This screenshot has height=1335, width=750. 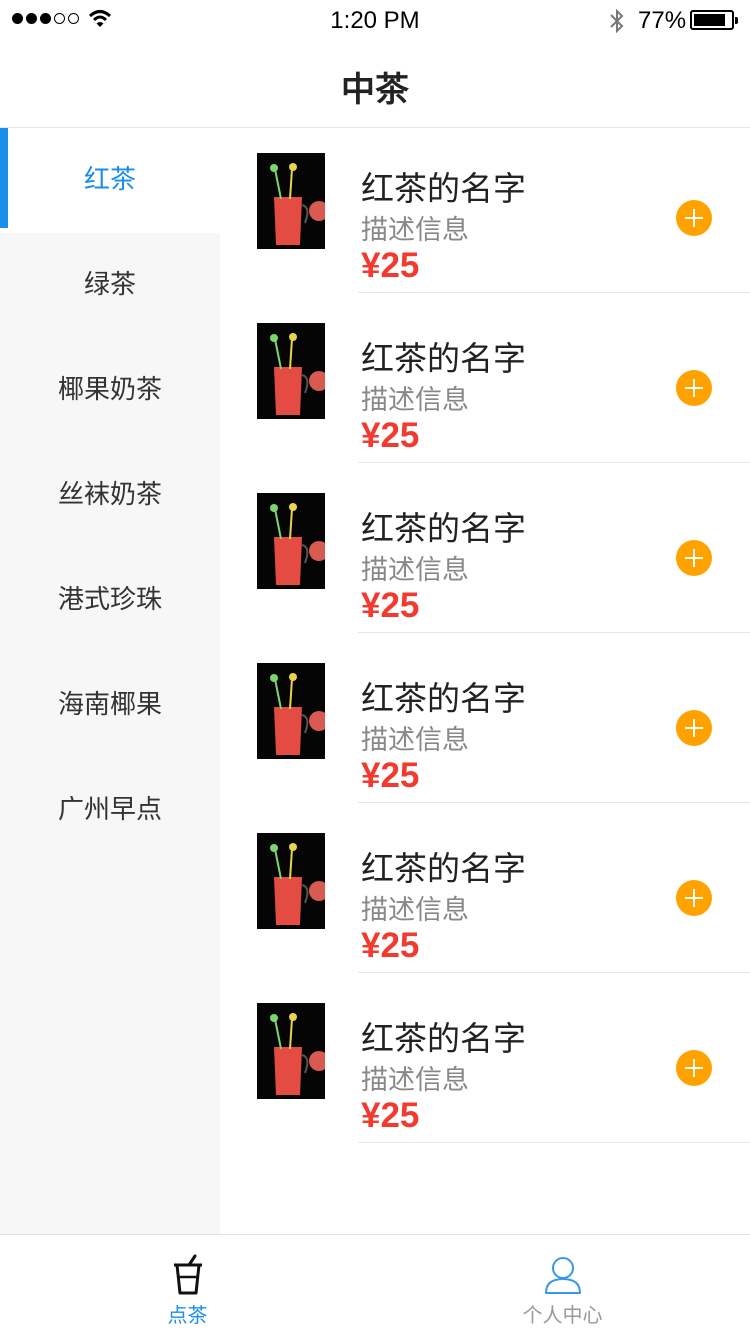 I want to click on nav-bar: 中茶, so click(x=375, y=84).